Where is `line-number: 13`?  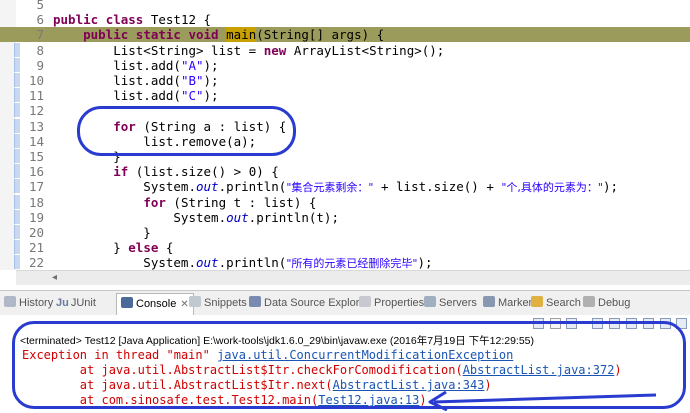 line-number: 13 is located at coordinates (36, 126).